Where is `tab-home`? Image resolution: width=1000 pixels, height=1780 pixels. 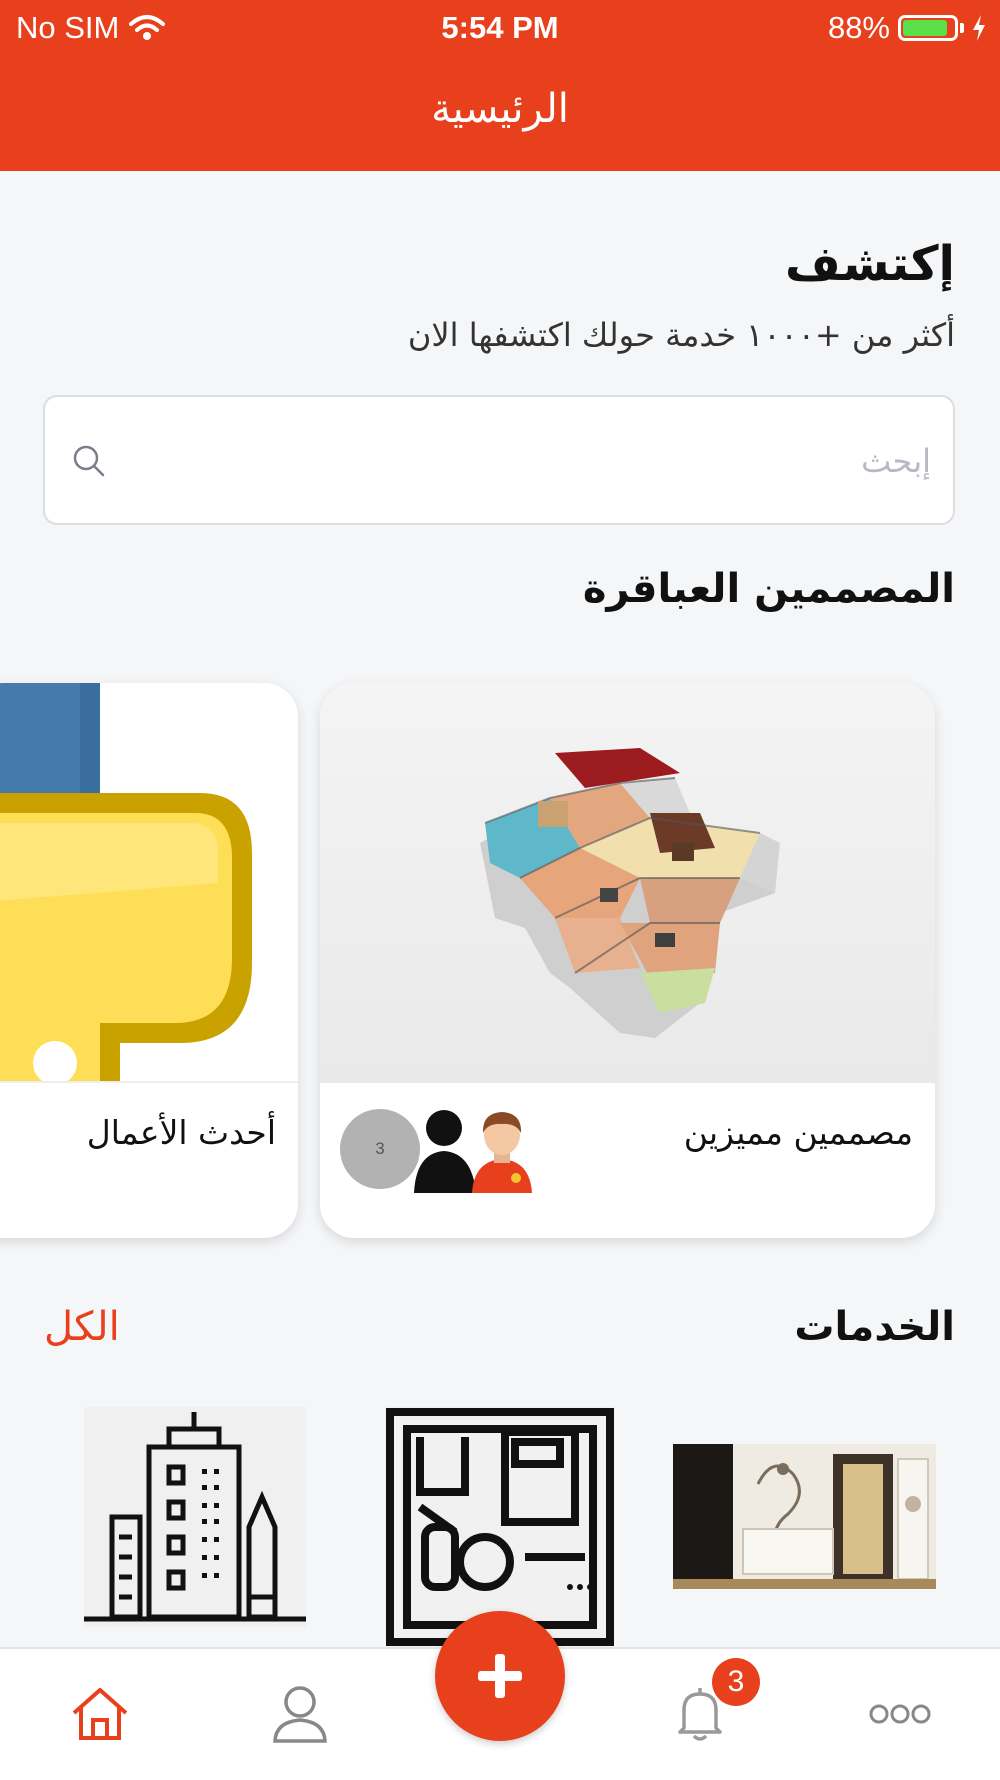
tab-home is located at coordinates (100, 1714).